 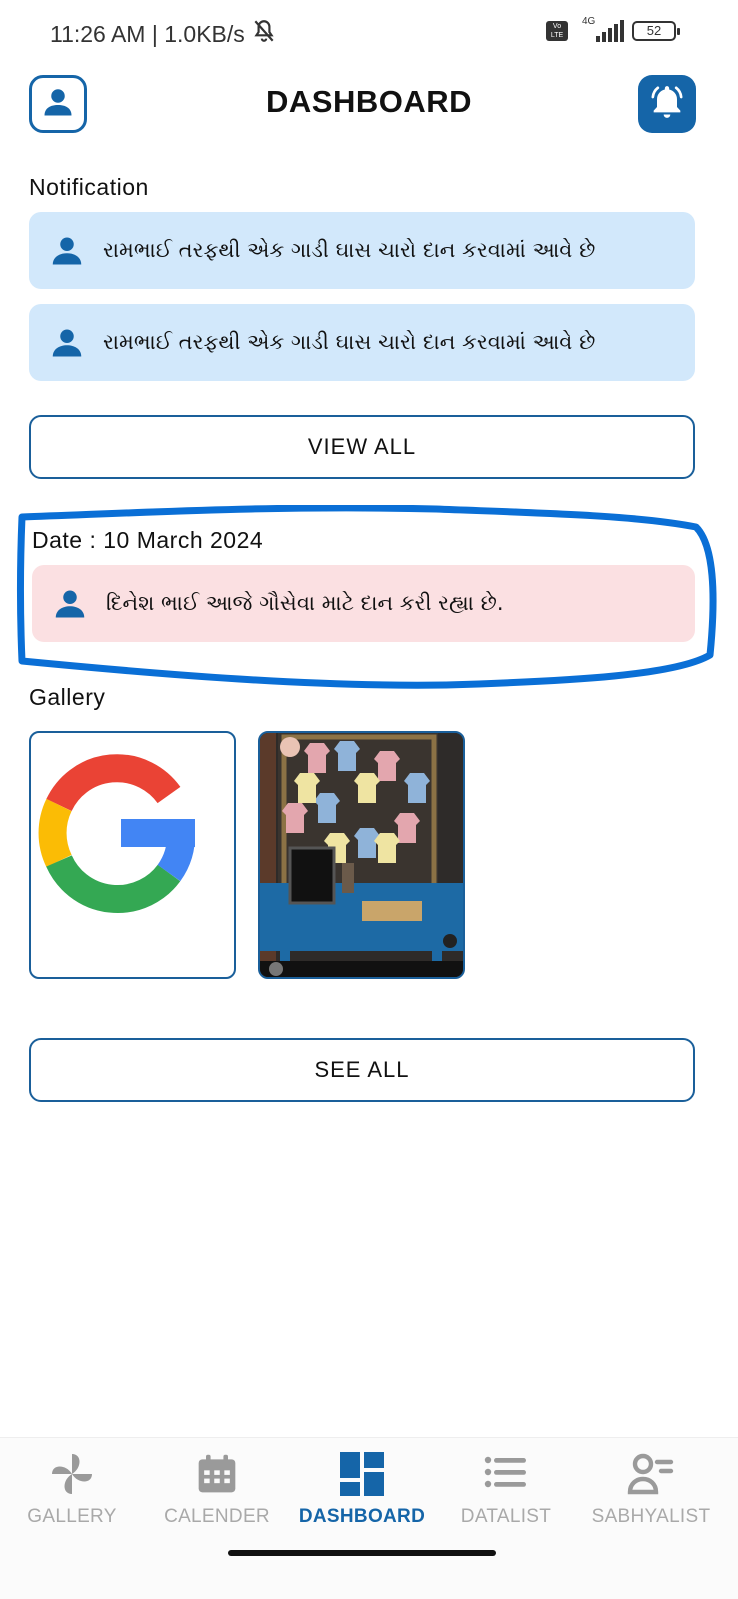 I want to click on nav-datalist-label: DATALIST, so click(x=506, y=1516).